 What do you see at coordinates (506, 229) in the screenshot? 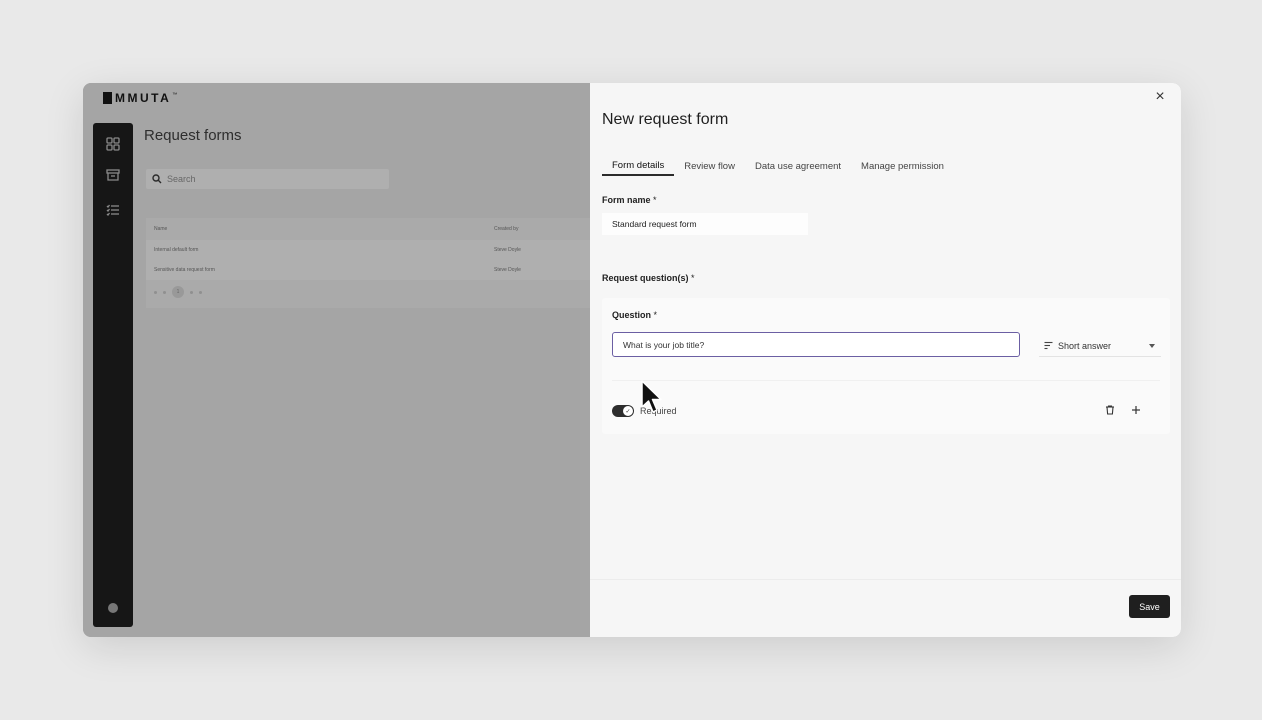
I see `column-header-created-by: Created by` at bounding box center [506, 229].